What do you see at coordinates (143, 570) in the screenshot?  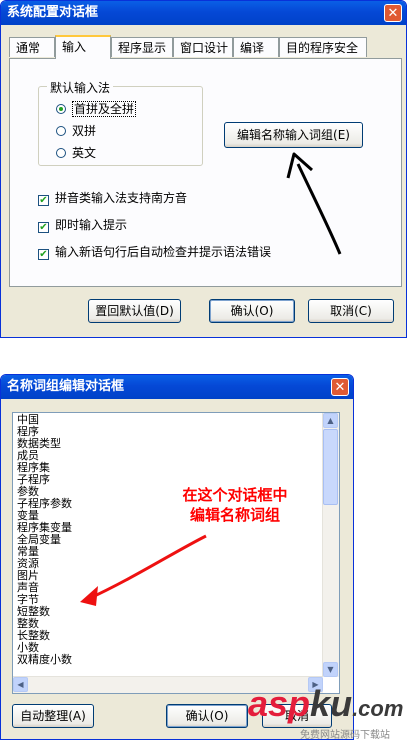 I see `arrow-annotation-red` at bounding box center [143, 570].